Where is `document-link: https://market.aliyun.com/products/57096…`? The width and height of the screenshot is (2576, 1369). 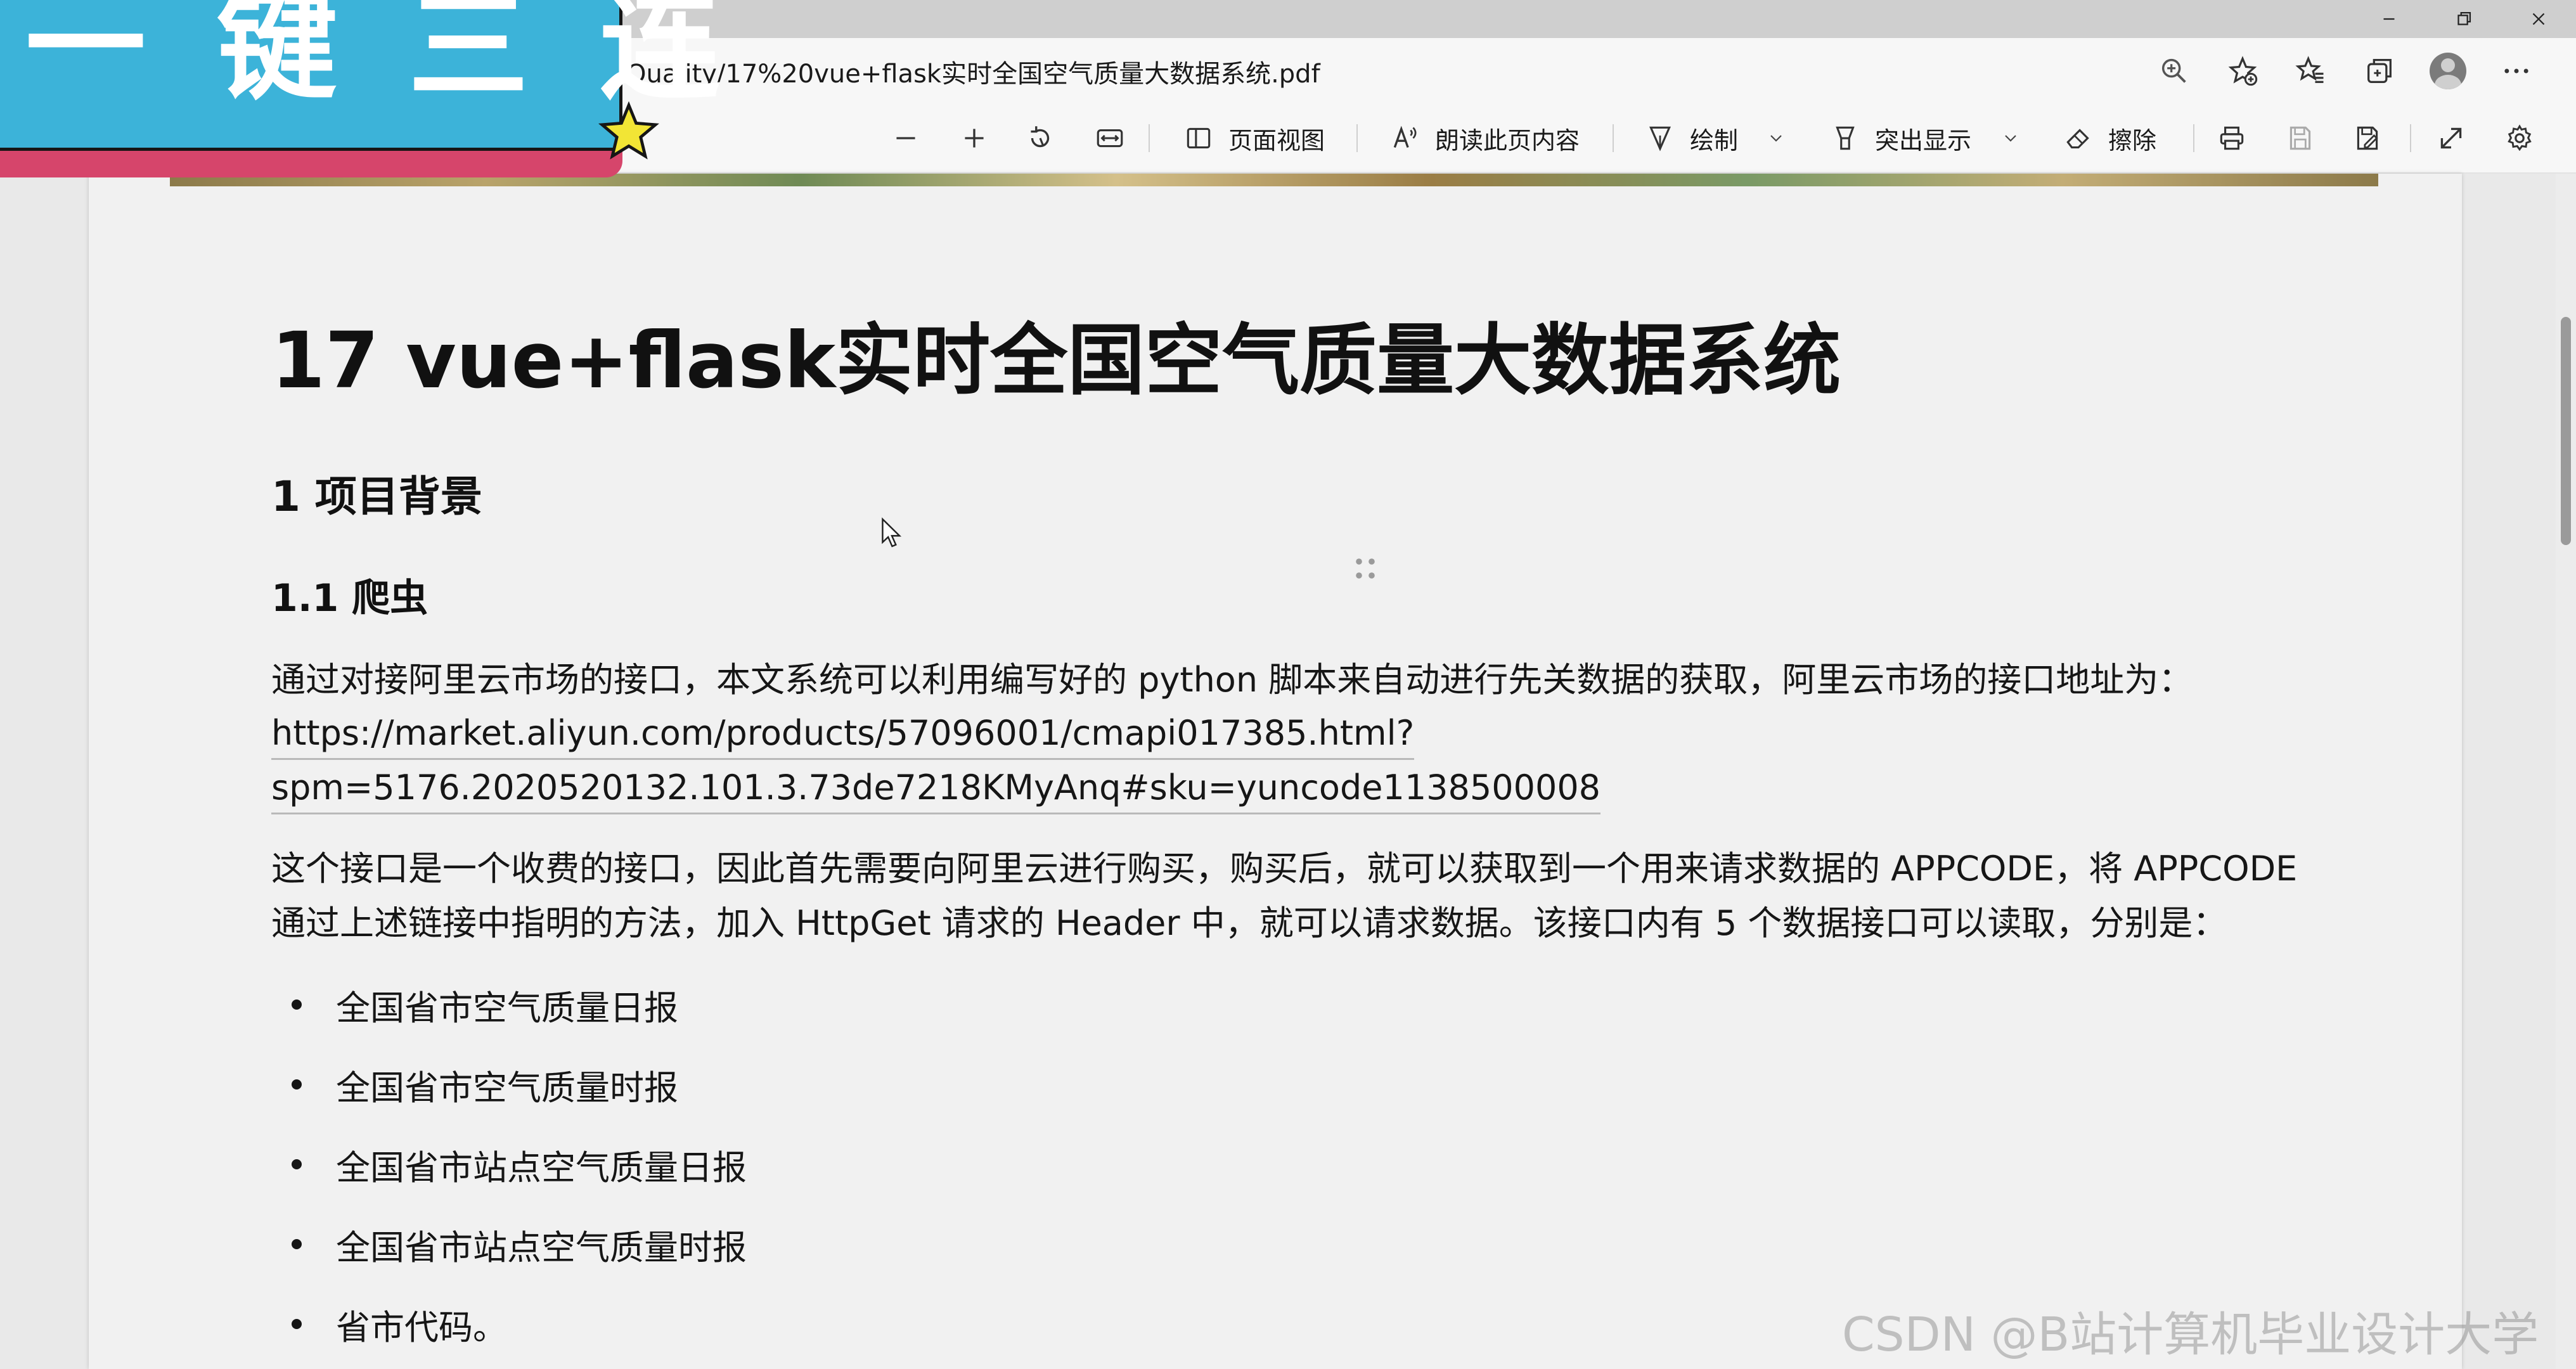 document-link: https://market.aliyun.com/products/57096… is located at coordinates (843, 734).